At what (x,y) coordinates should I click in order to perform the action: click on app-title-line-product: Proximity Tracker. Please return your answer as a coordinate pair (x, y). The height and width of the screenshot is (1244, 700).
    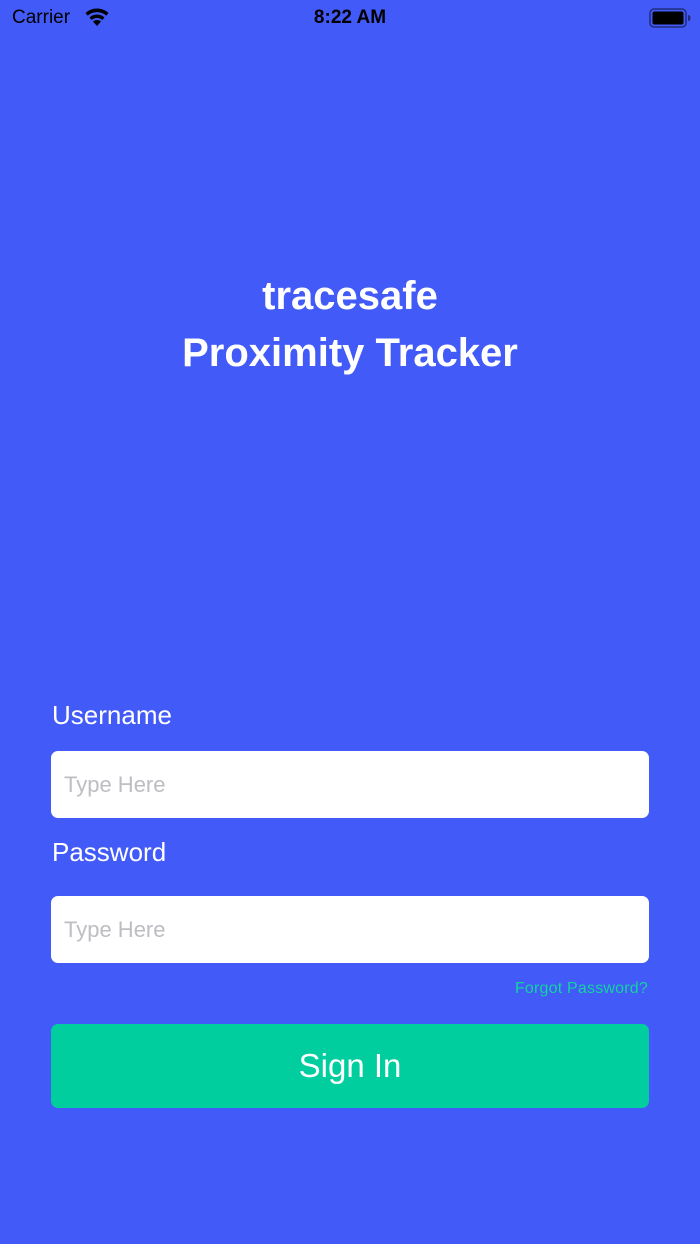
    Looking at the image, I should click on (350, 353).